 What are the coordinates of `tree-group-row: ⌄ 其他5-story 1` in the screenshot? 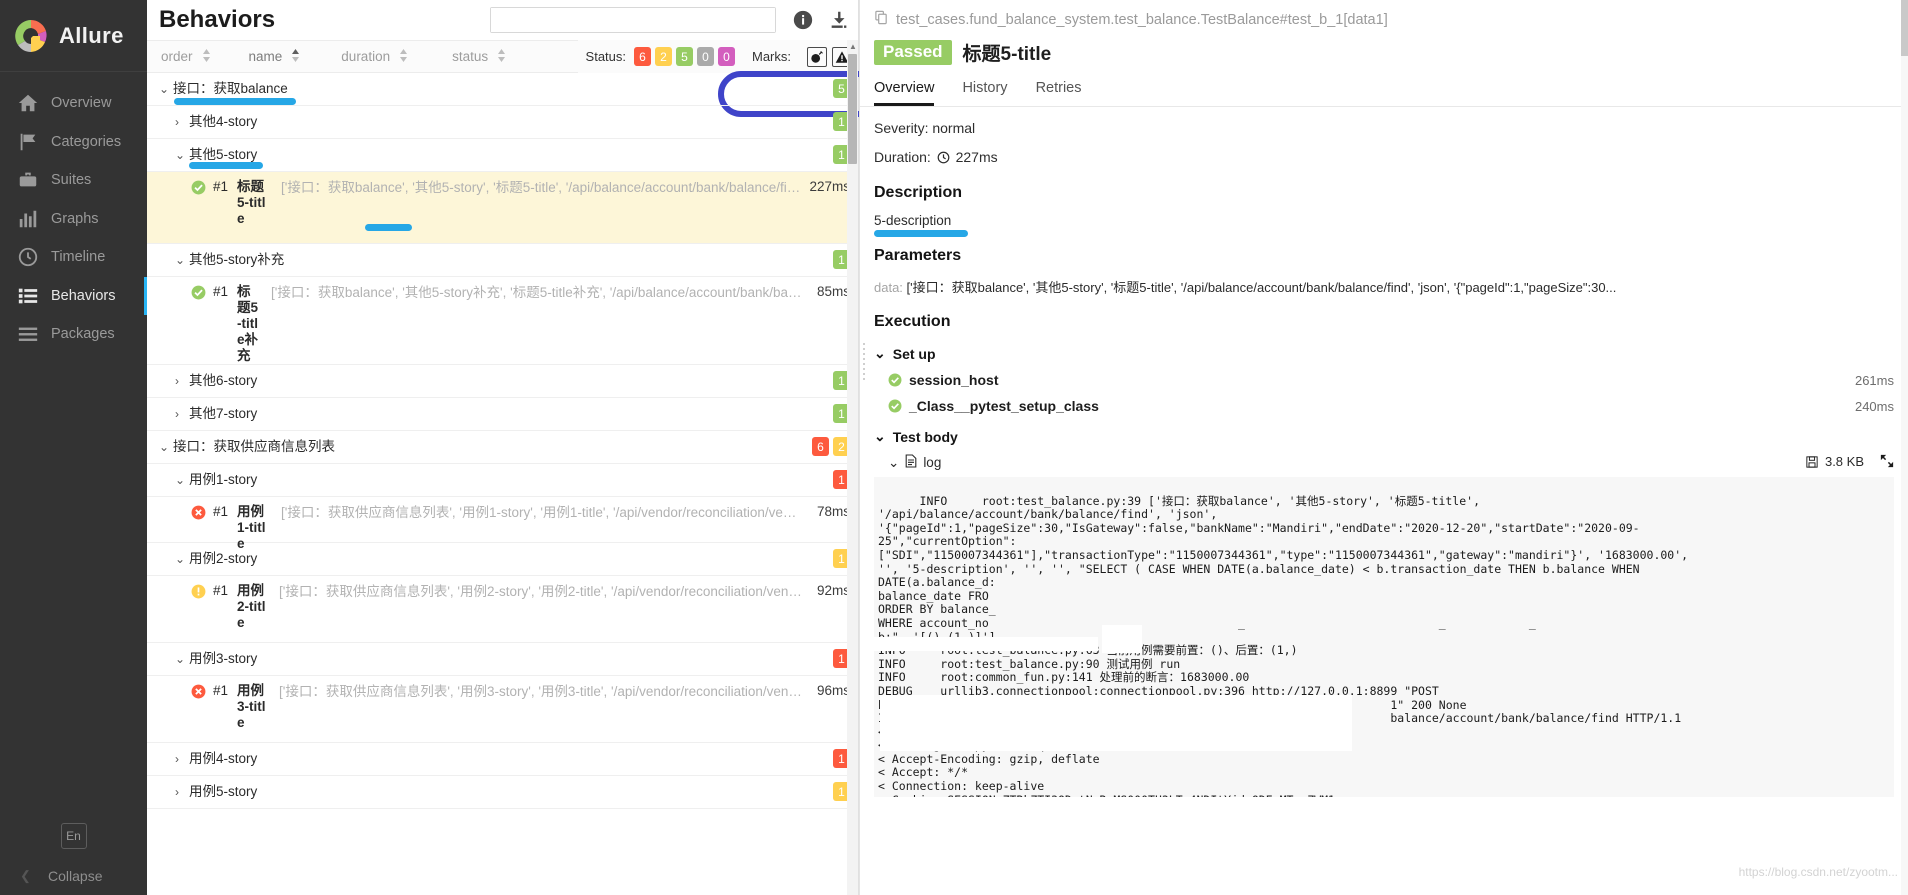 It's located at (502, 155).